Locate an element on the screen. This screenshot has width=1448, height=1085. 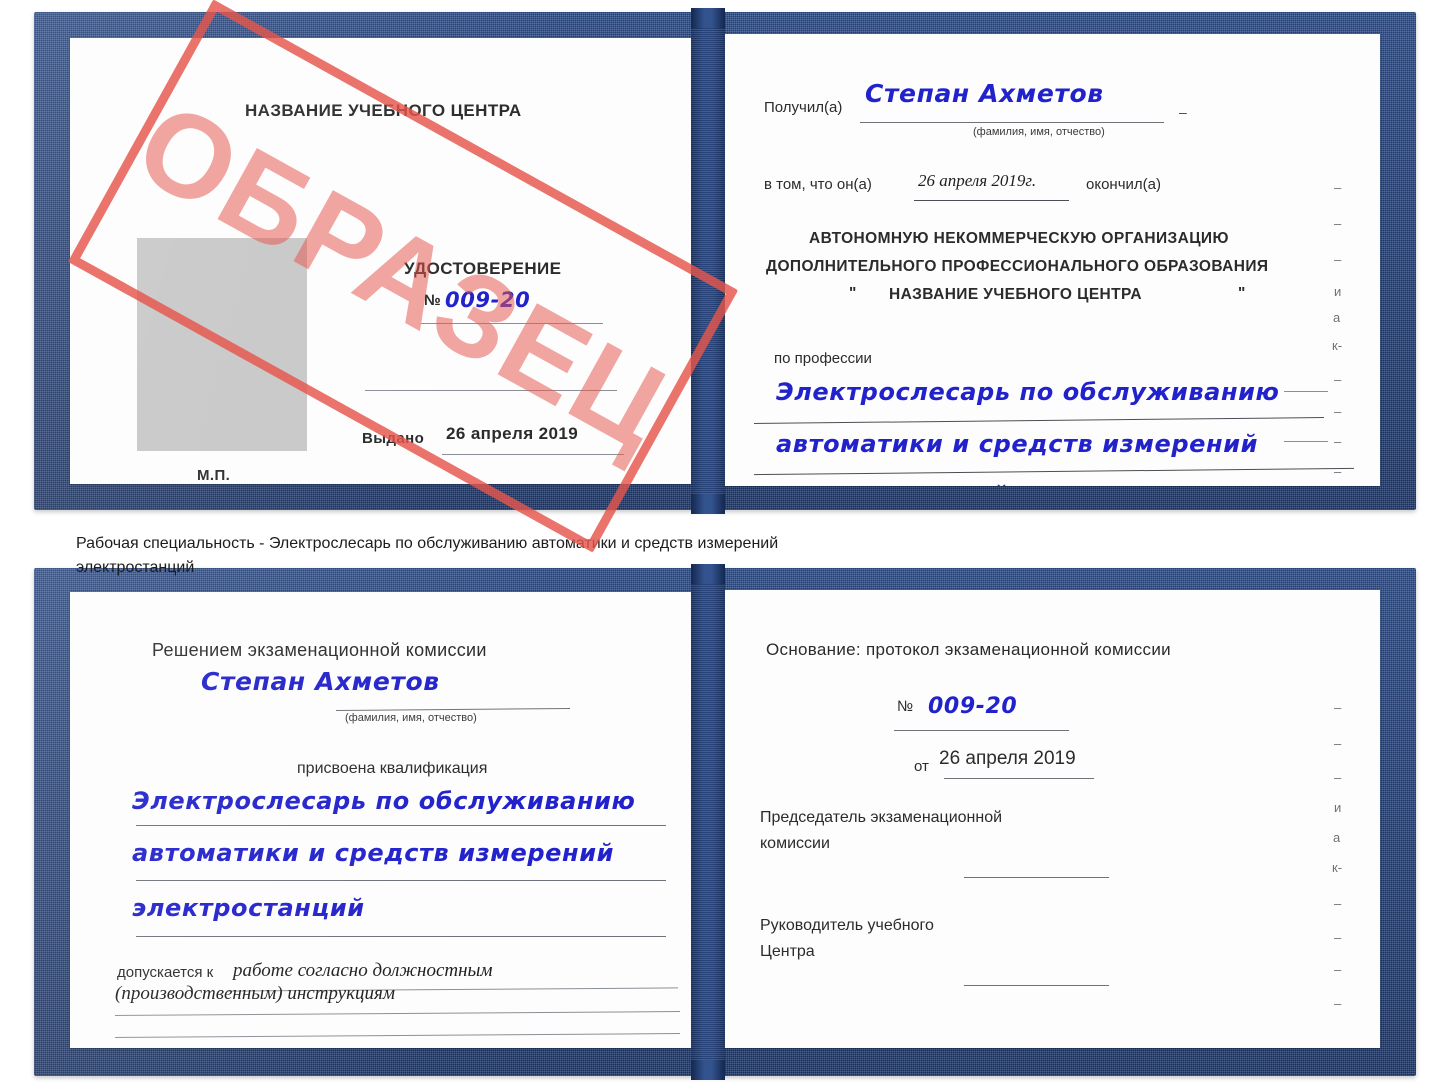
photo-placeholder is located at coordinates (222, 344).